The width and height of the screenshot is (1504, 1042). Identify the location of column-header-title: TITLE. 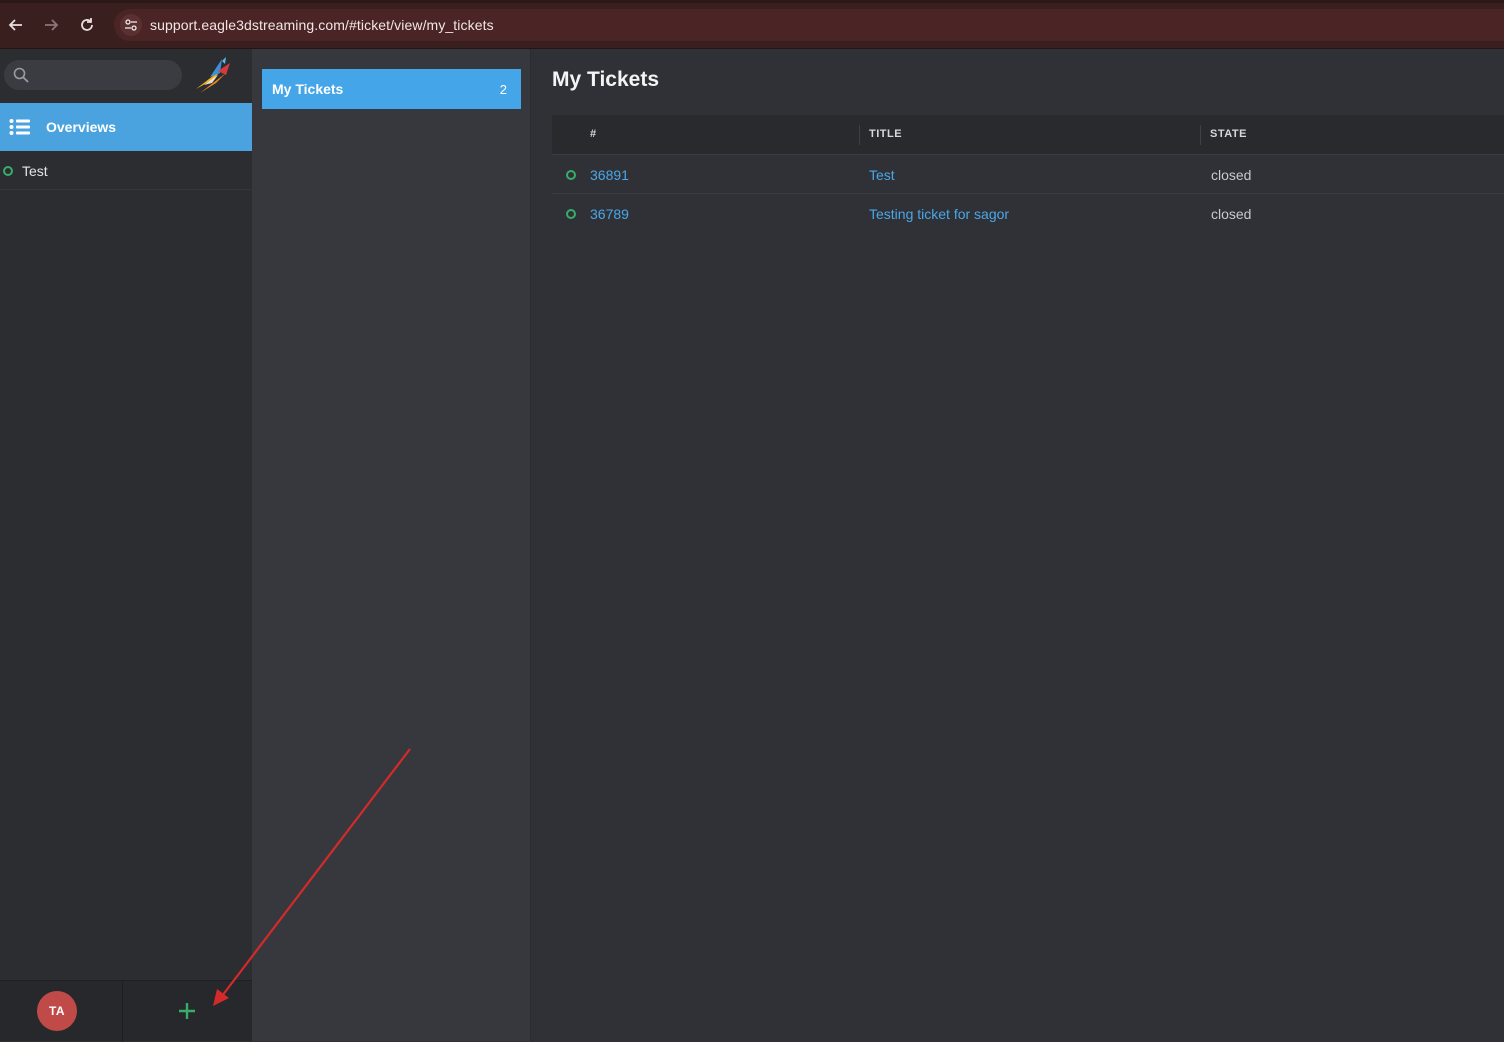
(885, 134).